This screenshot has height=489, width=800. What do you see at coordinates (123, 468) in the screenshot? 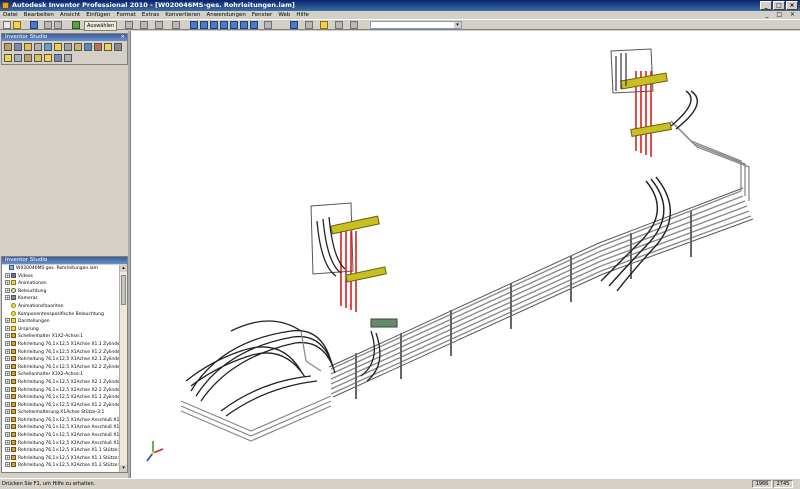
I see `scroll-down-icon: ▾` at bounding box center [123, 468].